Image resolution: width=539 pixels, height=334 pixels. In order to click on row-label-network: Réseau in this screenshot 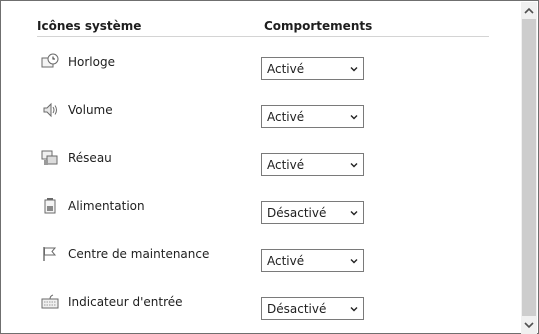, I will do `click(90, 158)`.